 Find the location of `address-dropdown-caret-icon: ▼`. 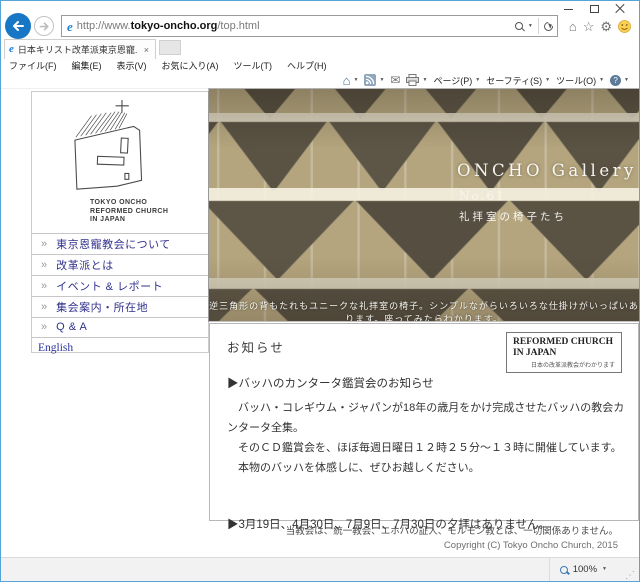

address-dropdown-caret-icon: ▼ is located at coordinates (530, 26).